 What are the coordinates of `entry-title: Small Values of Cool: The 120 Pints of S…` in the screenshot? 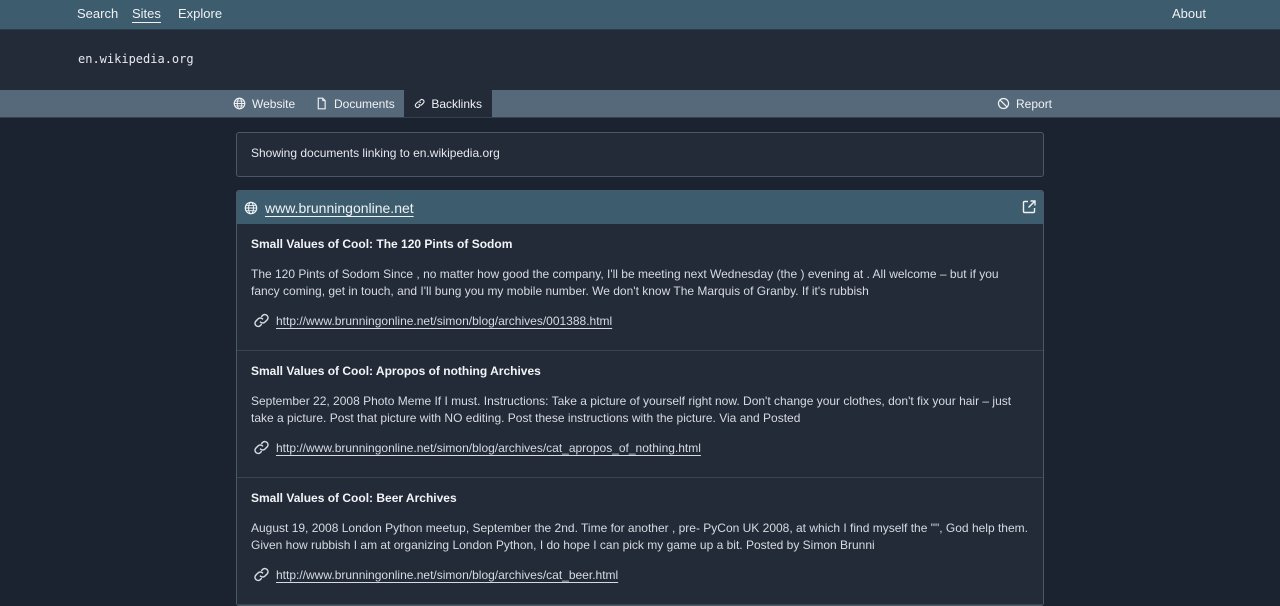 It's located at (382, 244).